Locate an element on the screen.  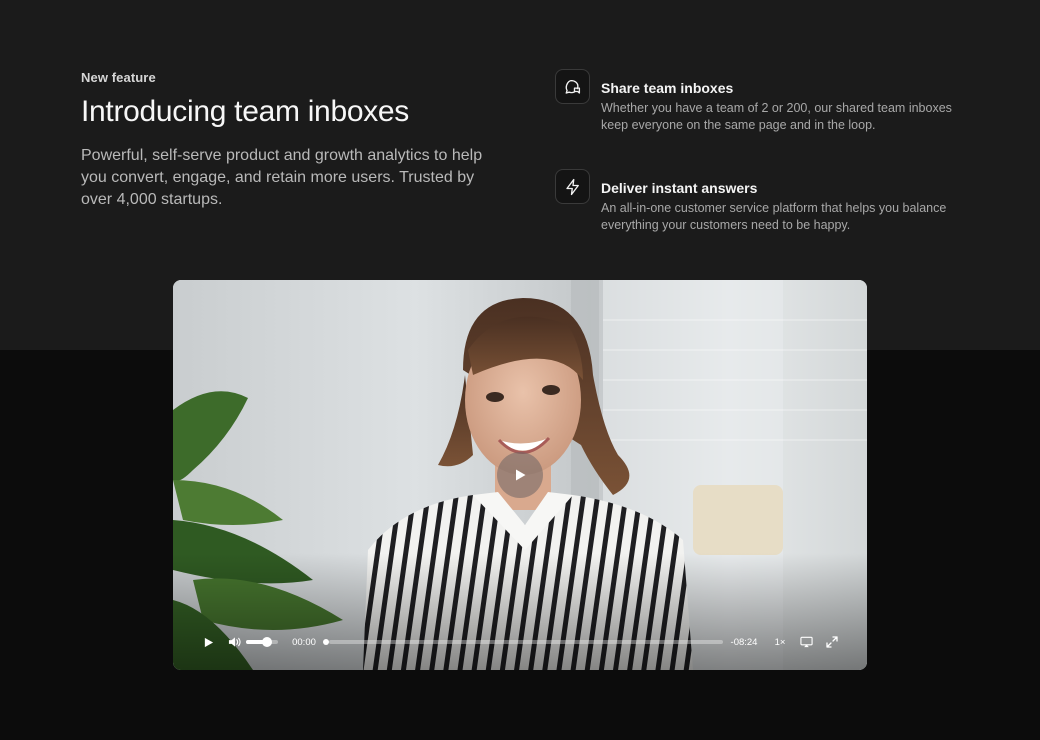
feature-title: Share team inboxes is located at coordinates (667, 88).